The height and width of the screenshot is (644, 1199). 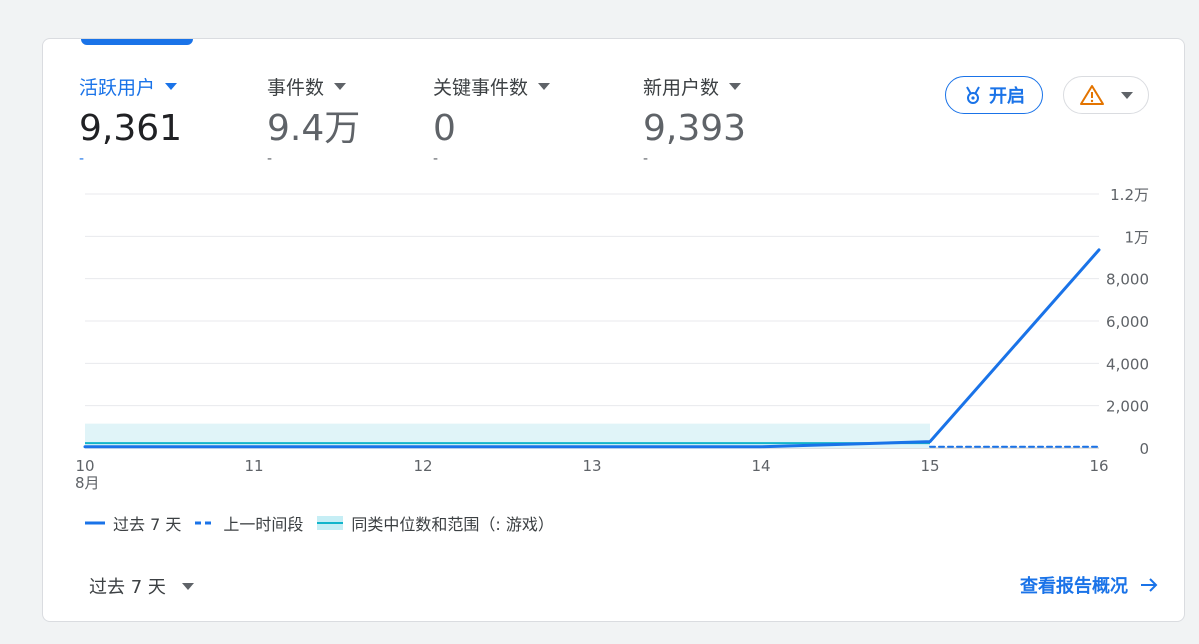 What do you see at coordinates (1129, 195) in the screenshot?
I see `y-tick-label: 1.2万` at bounding box center [1129, 195].